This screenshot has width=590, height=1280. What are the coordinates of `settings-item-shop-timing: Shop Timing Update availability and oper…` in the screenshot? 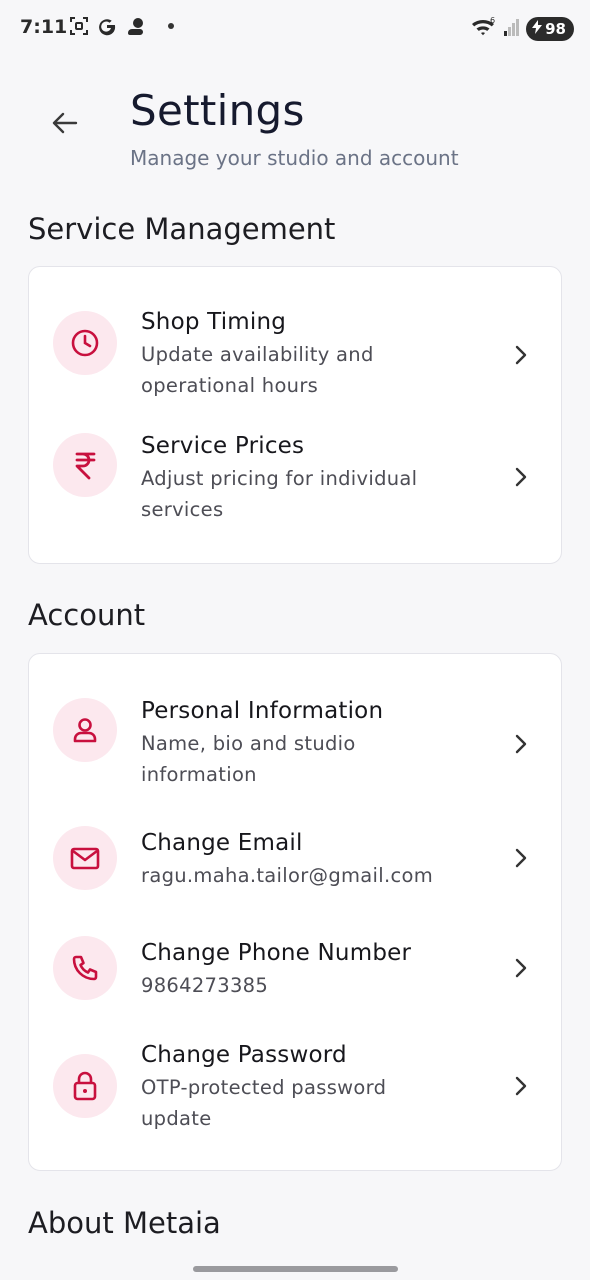 It's located at (296, 347).